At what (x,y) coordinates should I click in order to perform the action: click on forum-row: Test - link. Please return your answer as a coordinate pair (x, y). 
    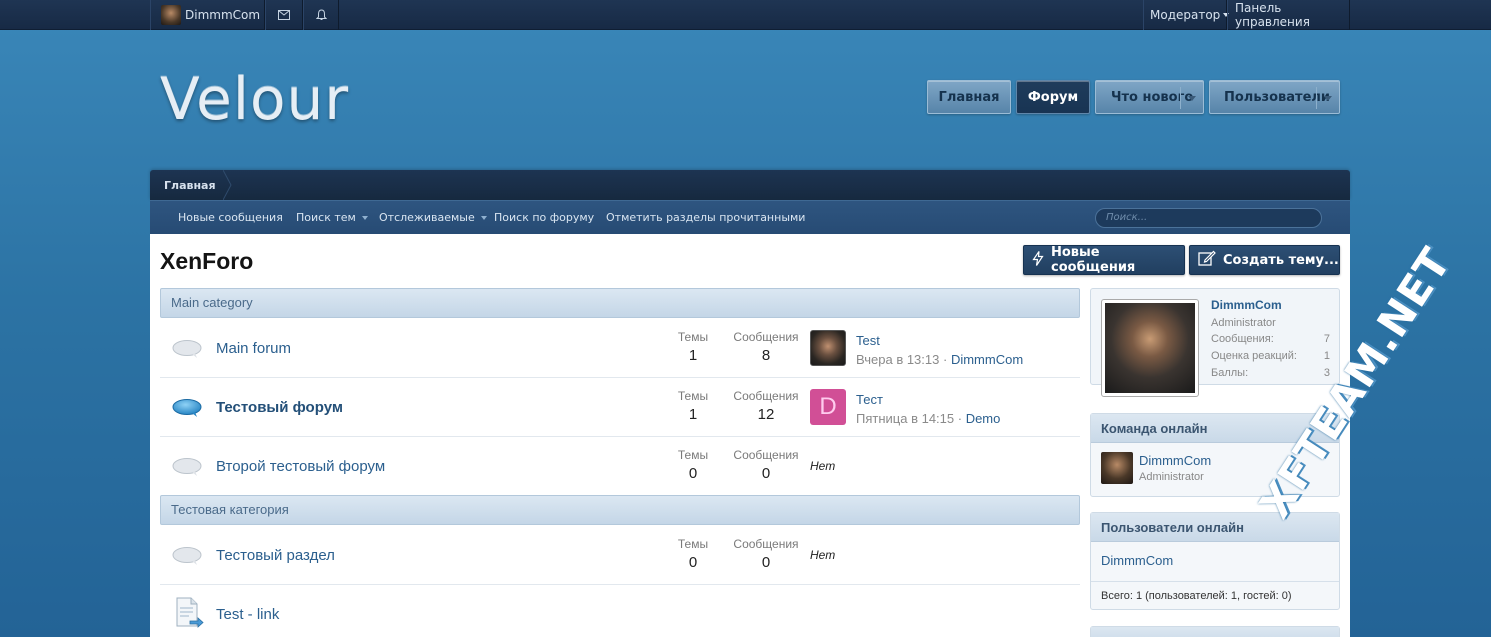
    Looking at the image, I should click on (620, 611).